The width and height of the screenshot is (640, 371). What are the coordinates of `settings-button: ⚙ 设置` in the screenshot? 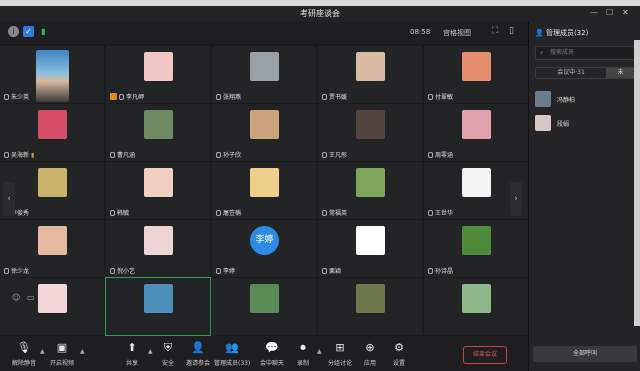 It's located at (399, 353).